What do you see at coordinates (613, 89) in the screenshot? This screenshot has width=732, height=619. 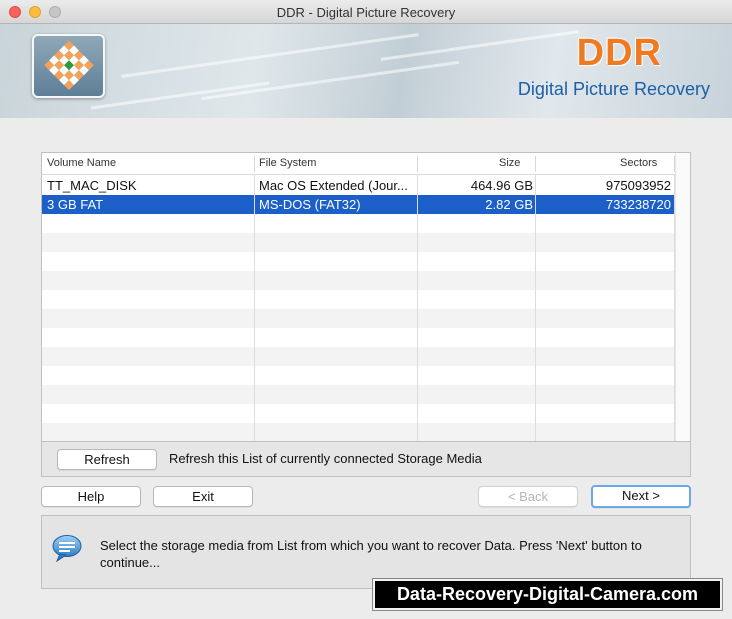 I see `brand-subtitle: Digital Picture Recovery` at bounding box center [613, 89].